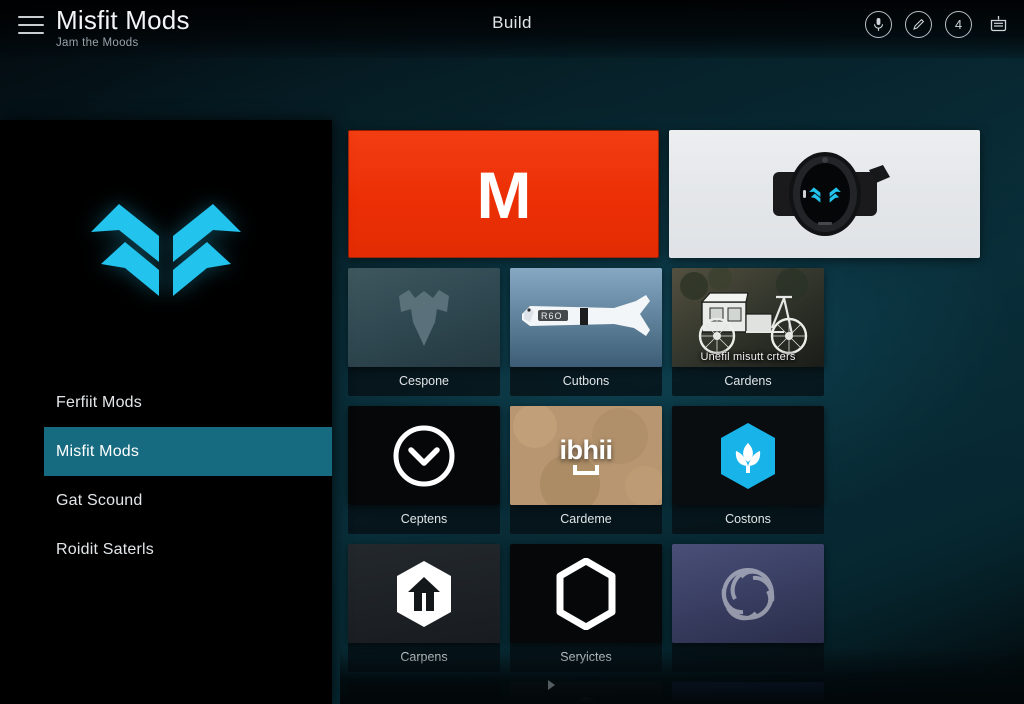 This screenshot has height=704, width=1024. Describe the element at coordinates (166, 500) in the screenshot. I see `sidebar-item-gat-scound: Gat Scound` at that location.